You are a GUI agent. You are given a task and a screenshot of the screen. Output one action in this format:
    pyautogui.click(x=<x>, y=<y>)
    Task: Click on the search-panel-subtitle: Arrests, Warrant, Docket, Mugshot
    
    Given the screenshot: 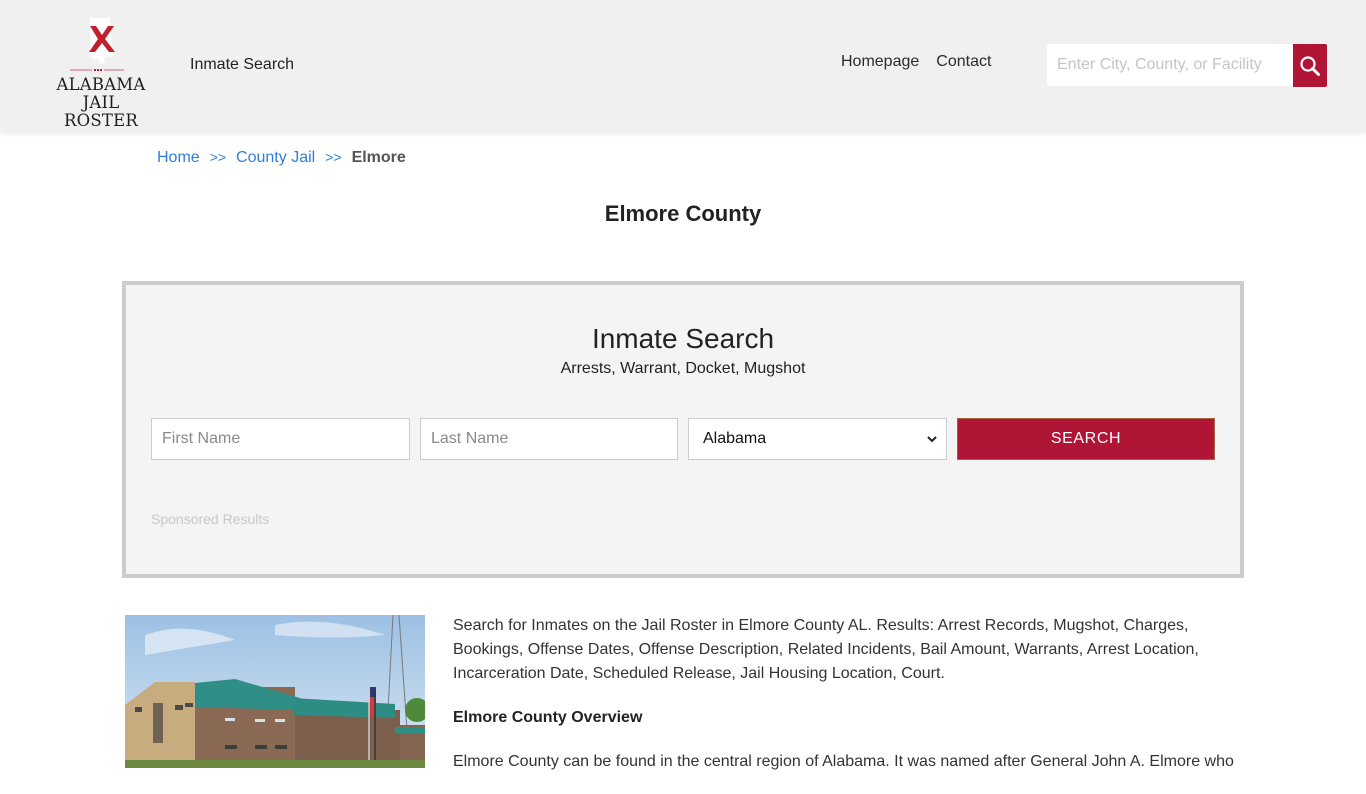 What is the action you would take?
    pyautogui.click(x=683, y=368)
    